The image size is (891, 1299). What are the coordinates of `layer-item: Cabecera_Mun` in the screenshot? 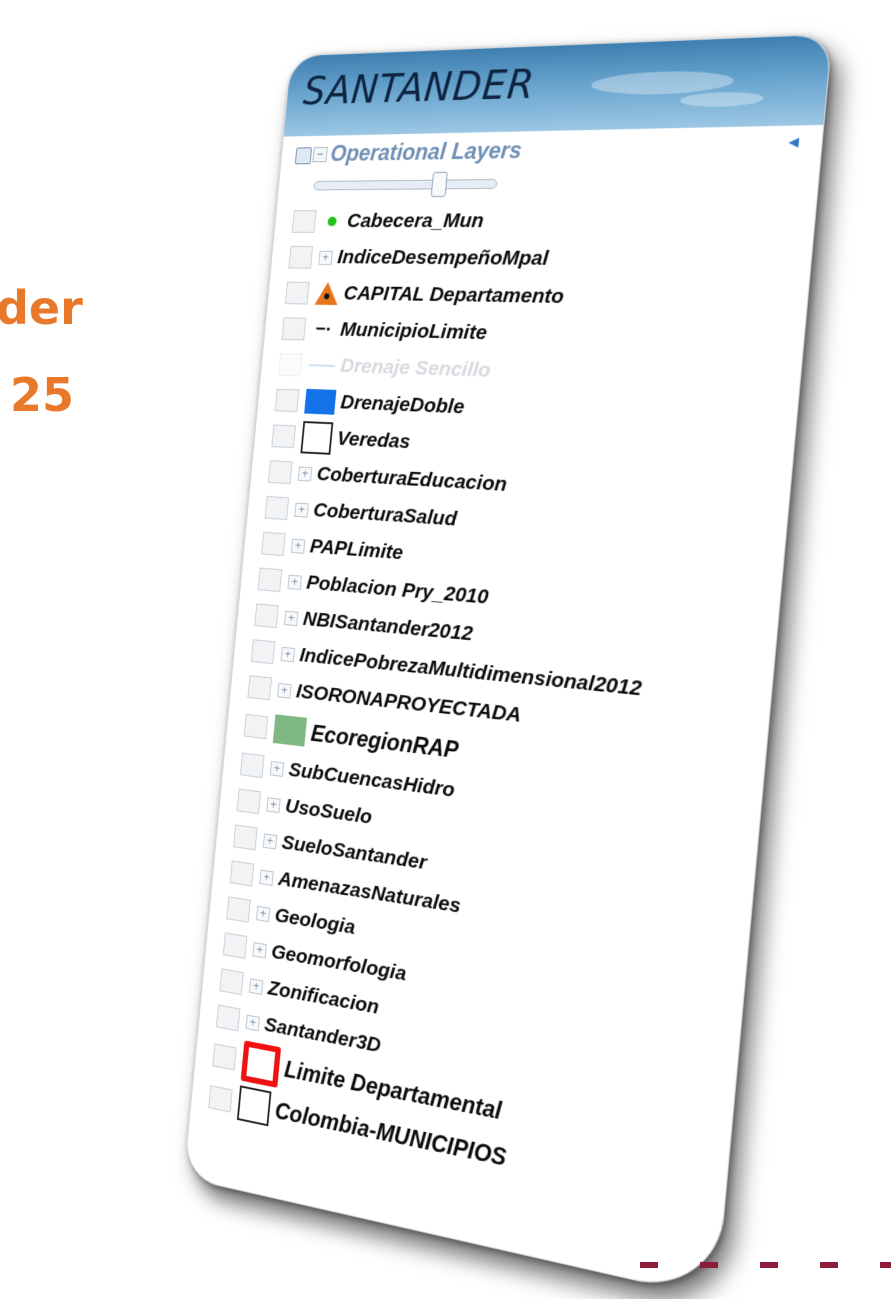 It's located at (553, 221).